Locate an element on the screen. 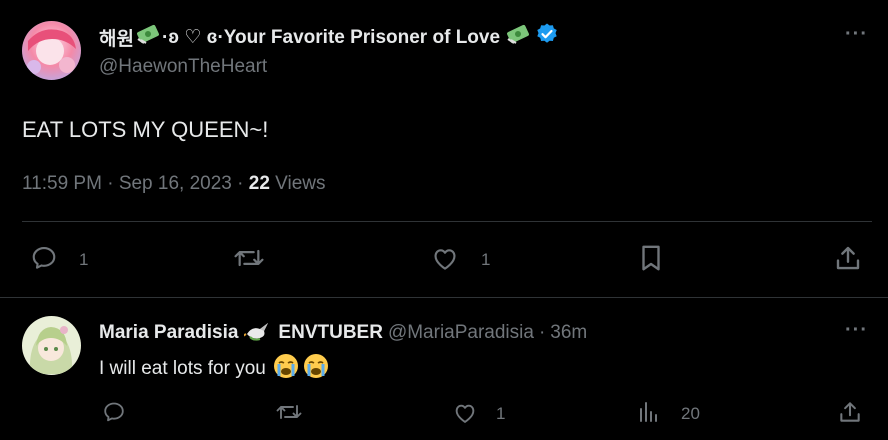 The image size is (888, 440). display-name-suffix: ENVTUBER is located at coordinates (330, 333).